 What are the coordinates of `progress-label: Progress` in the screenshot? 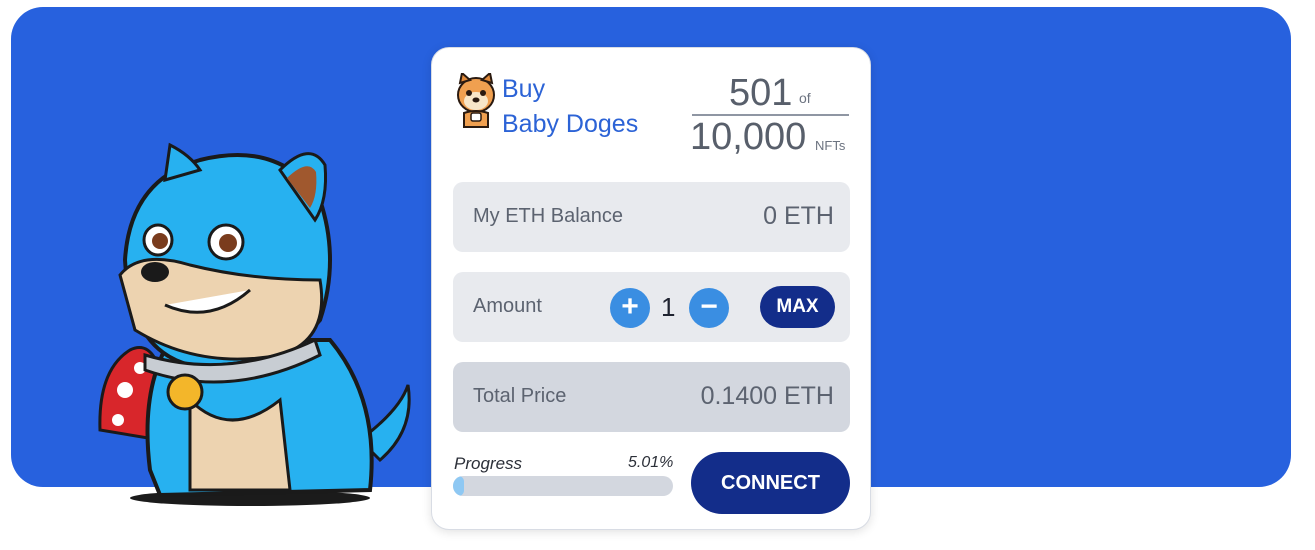 It's located at (488, 463).